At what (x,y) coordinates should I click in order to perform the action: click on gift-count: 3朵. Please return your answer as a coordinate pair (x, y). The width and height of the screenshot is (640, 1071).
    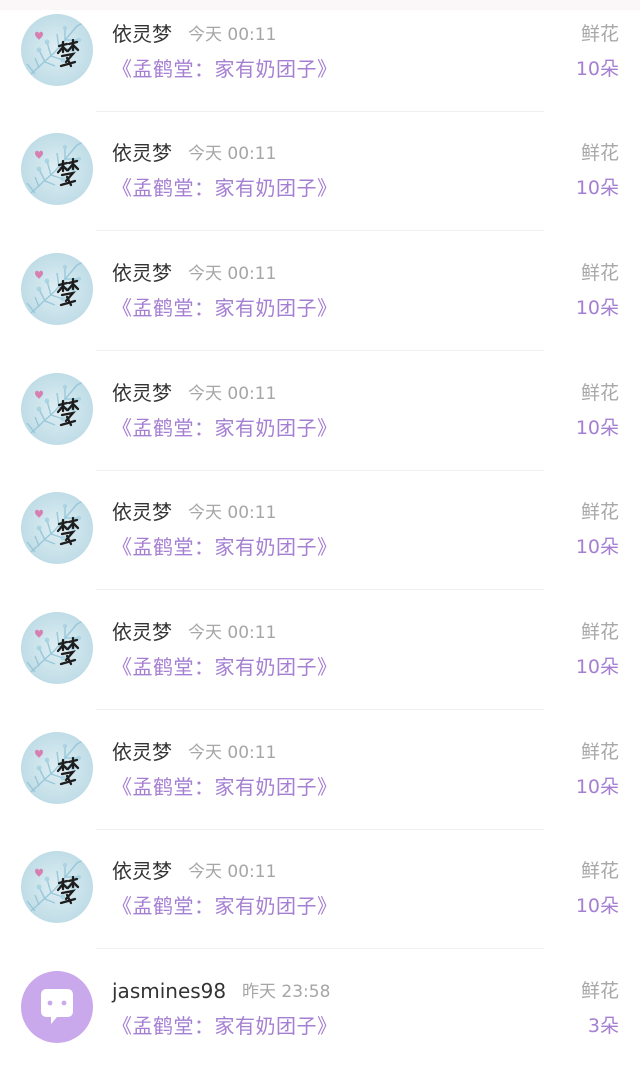
    Looking at the image, I should click on (603, 1026).